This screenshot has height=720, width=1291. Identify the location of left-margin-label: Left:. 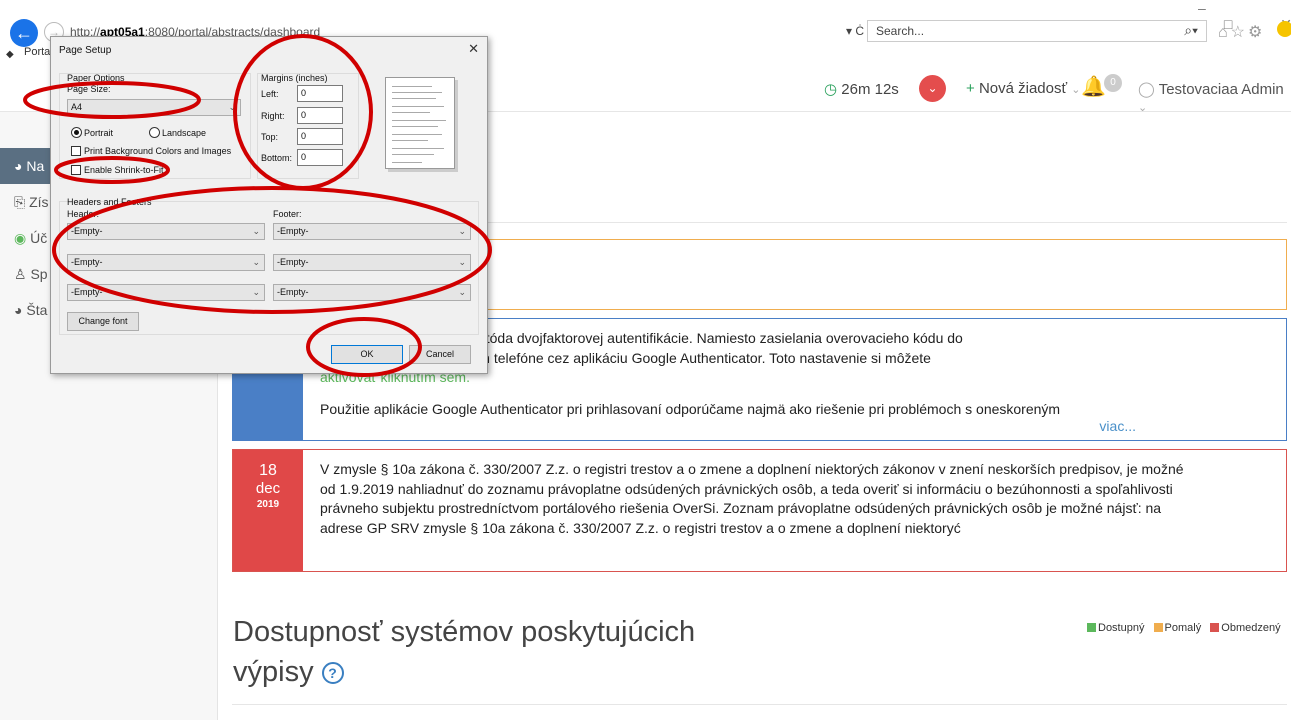
(270, 94).